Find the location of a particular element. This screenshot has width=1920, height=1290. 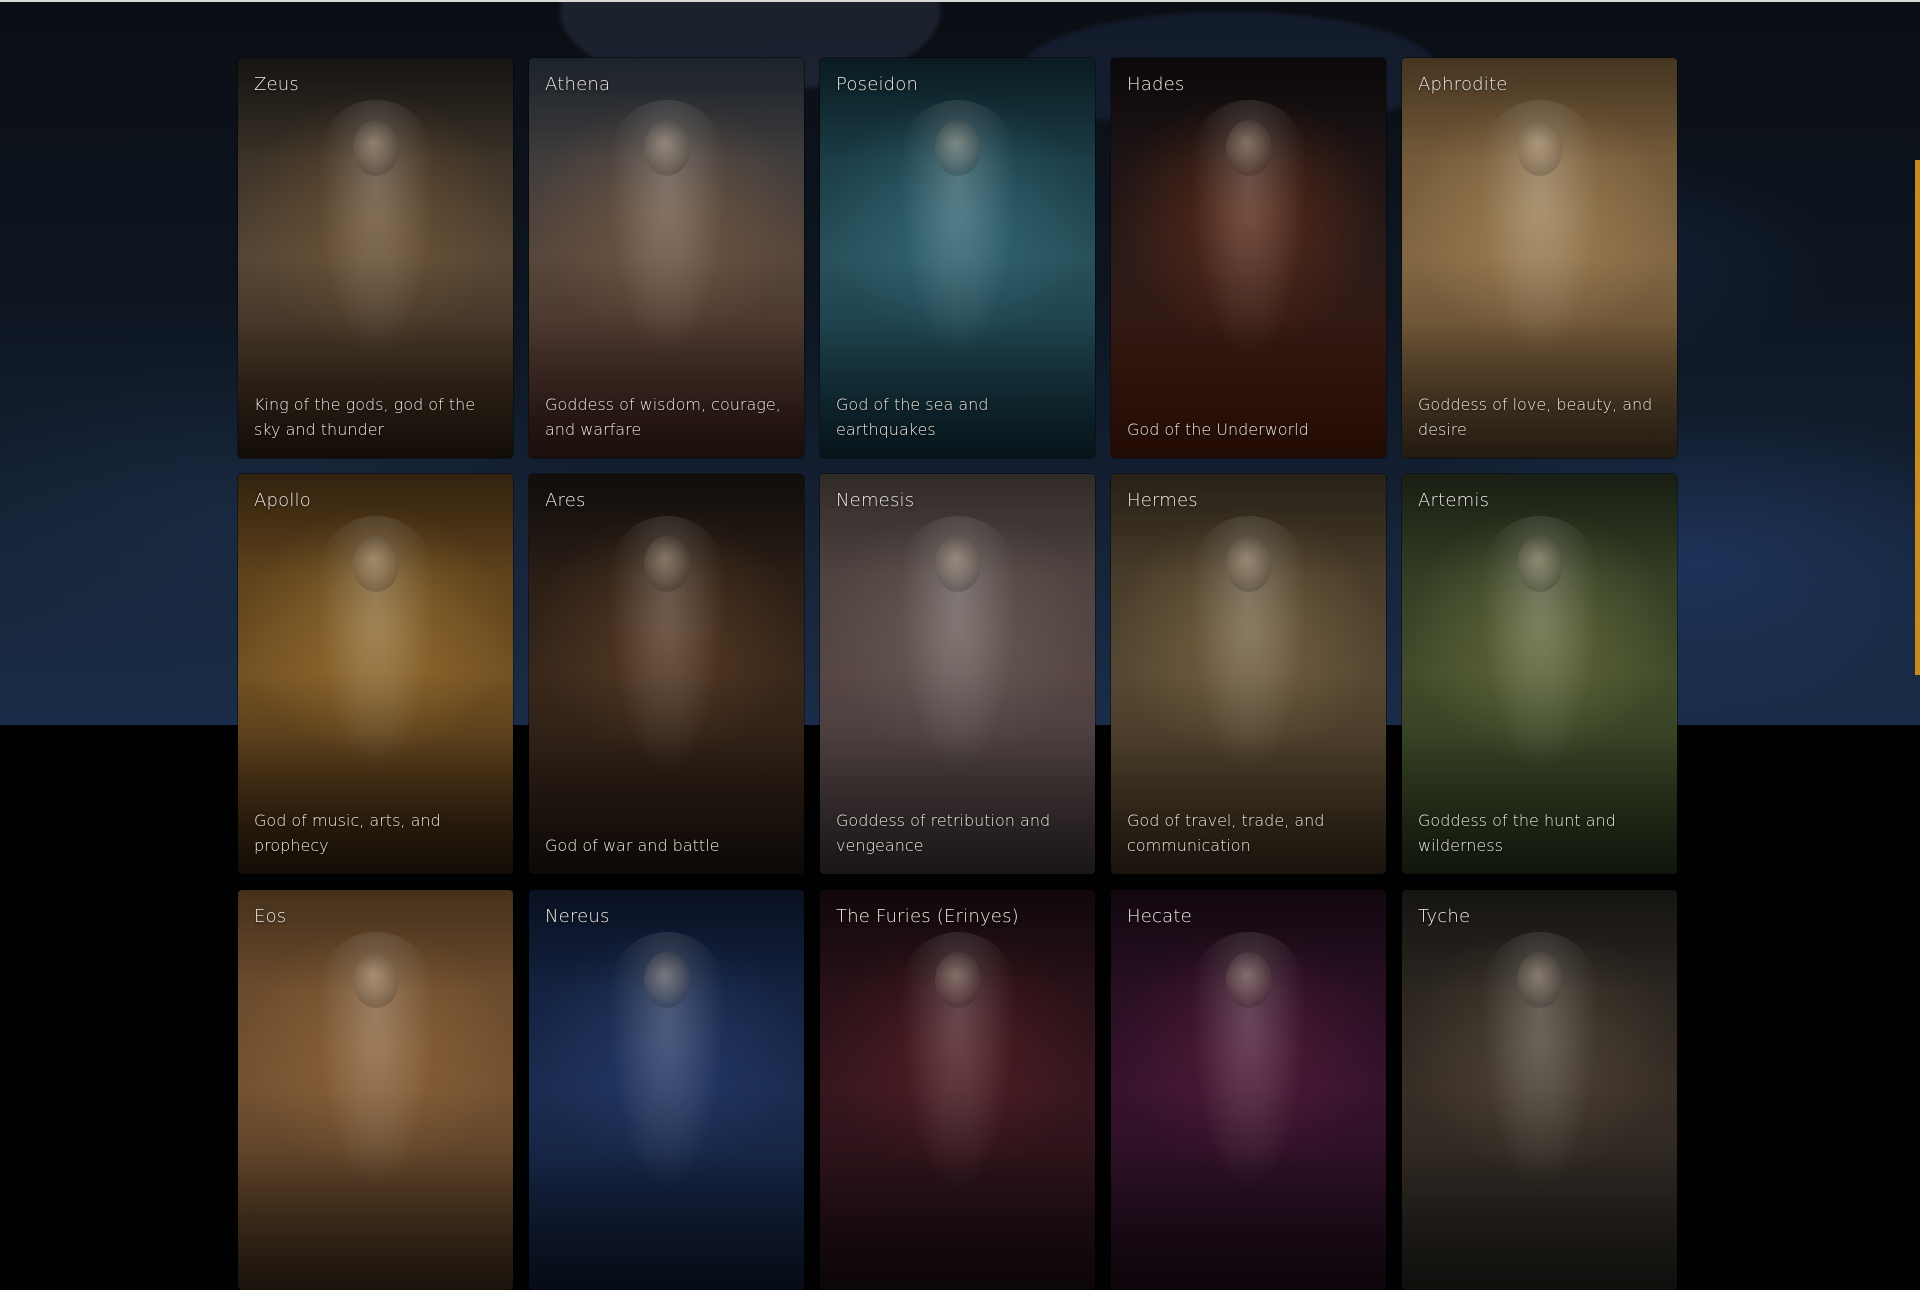

god-description: Goddess of the hunt and wilderness is located at coordinates (1517, 833).